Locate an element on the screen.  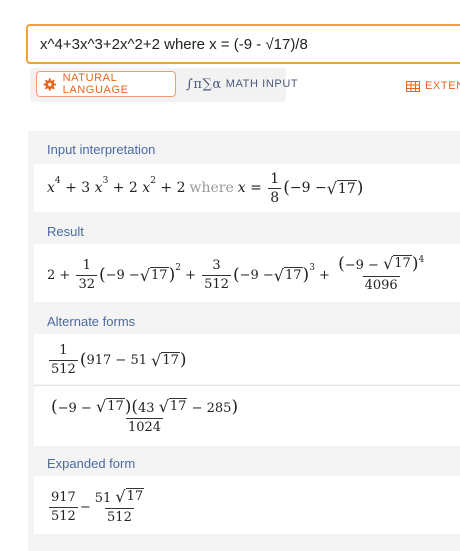
alternate-formula-1: 1 512 (917 − 51 √ 17 ) is located at coordinates (118, 359).